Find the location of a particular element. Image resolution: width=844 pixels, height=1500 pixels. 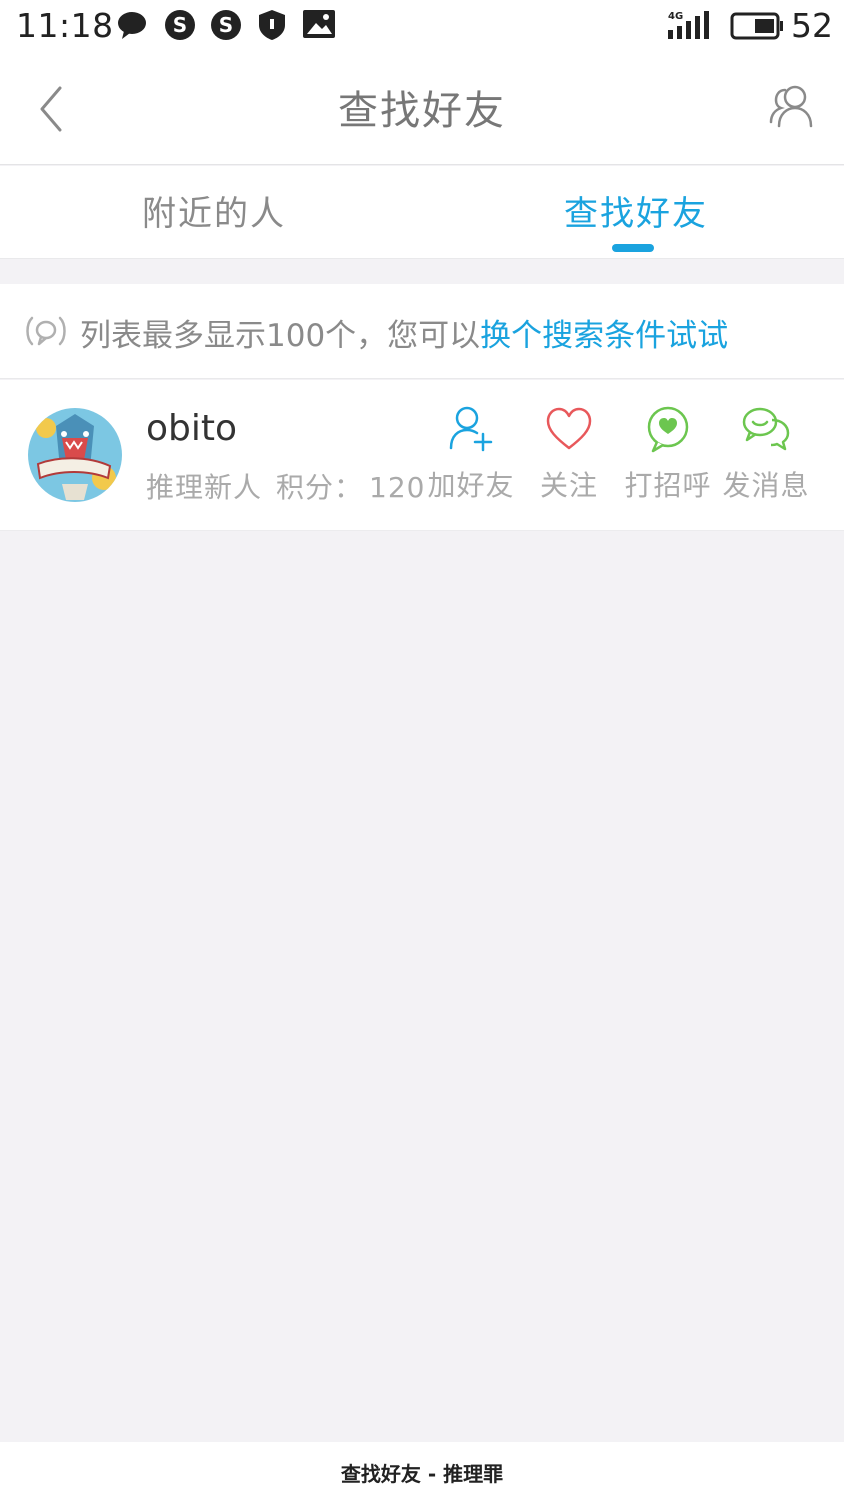

notice-text: 列表最多显示100个，您可以换个搜索条件试试 is located at coordinates (404, 332).